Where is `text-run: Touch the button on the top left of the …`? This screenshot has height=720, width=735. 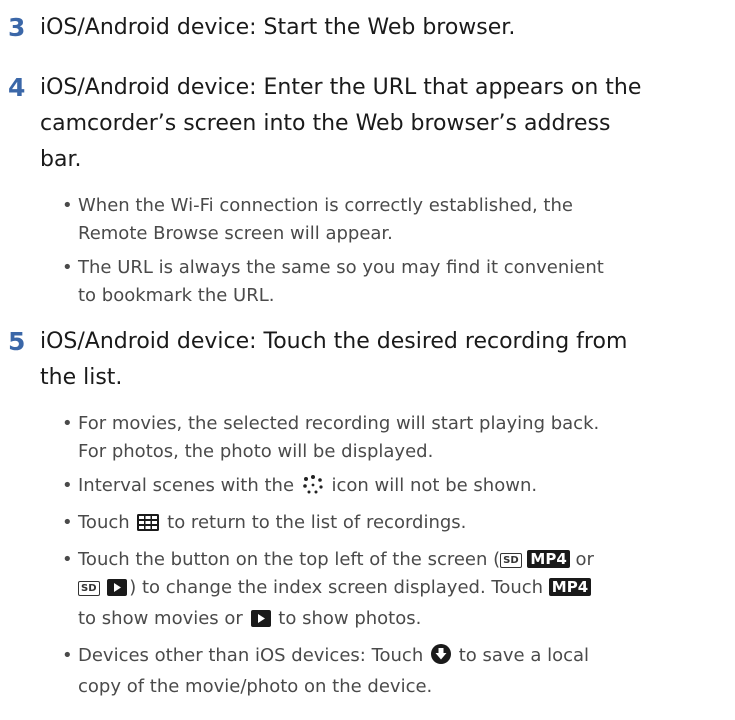 text-run: Touch the button on the top left of the … is located at coordinates (289, 559).